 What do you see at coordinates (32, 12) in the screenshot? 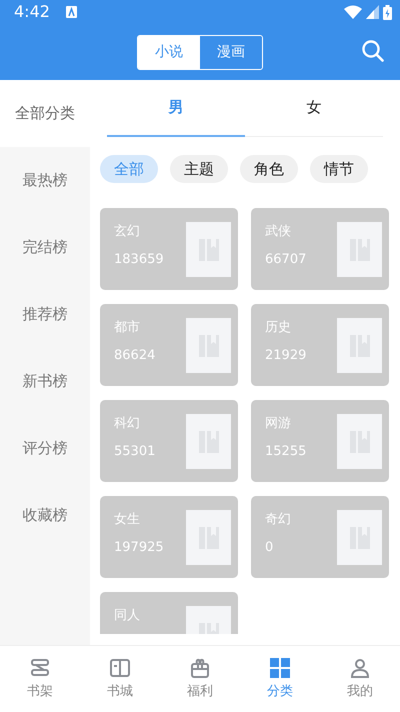
I see `status-time: 4:42` at bounding box center [32, 12].